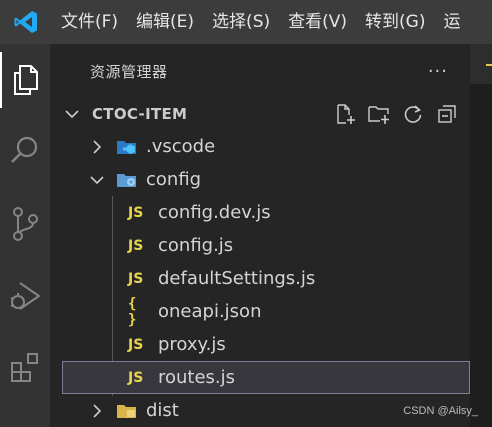  Describe the element at coordinates (266, 377) in the screenshot. I see `tree-file-routes-js: JS routes.js` at that location.